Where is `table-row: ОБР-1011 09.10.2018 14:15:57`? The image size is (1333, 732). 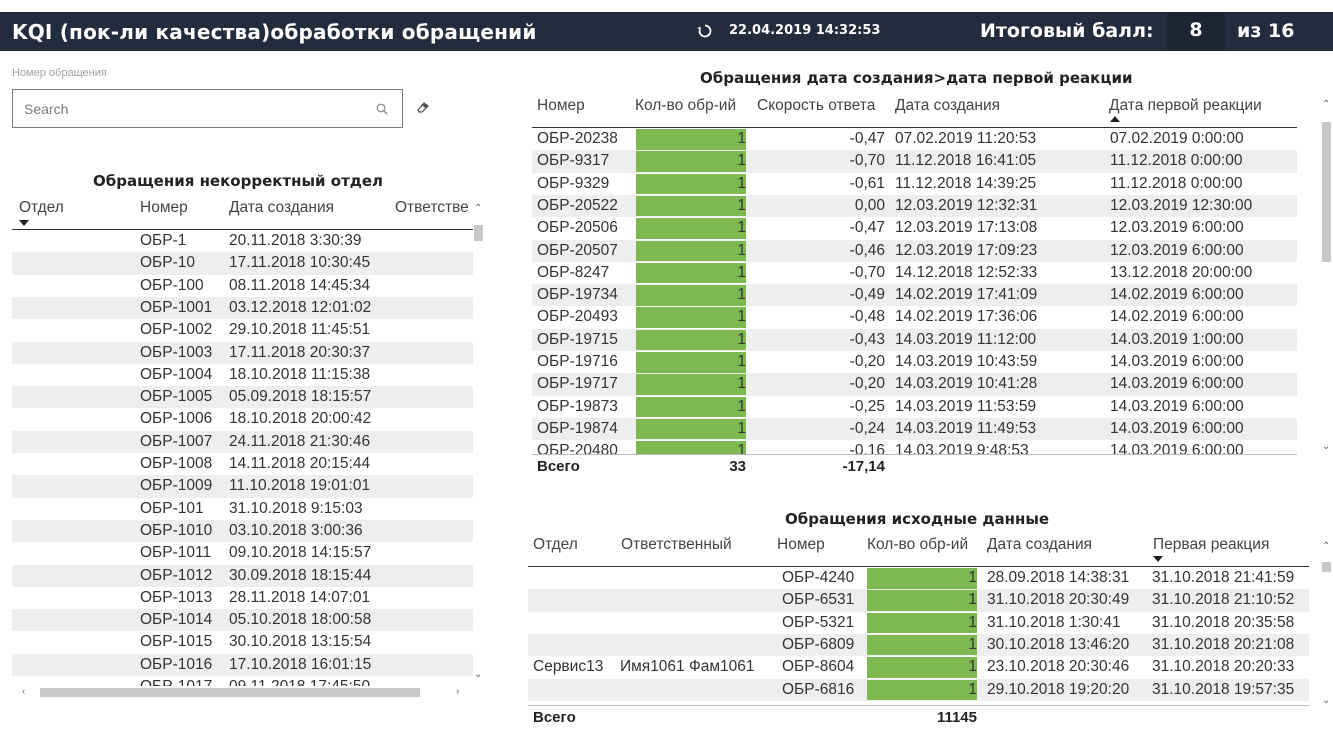 table-row: ОБР-1011 09.10.2018 14:15:57 is located at coordinates (242, 553).